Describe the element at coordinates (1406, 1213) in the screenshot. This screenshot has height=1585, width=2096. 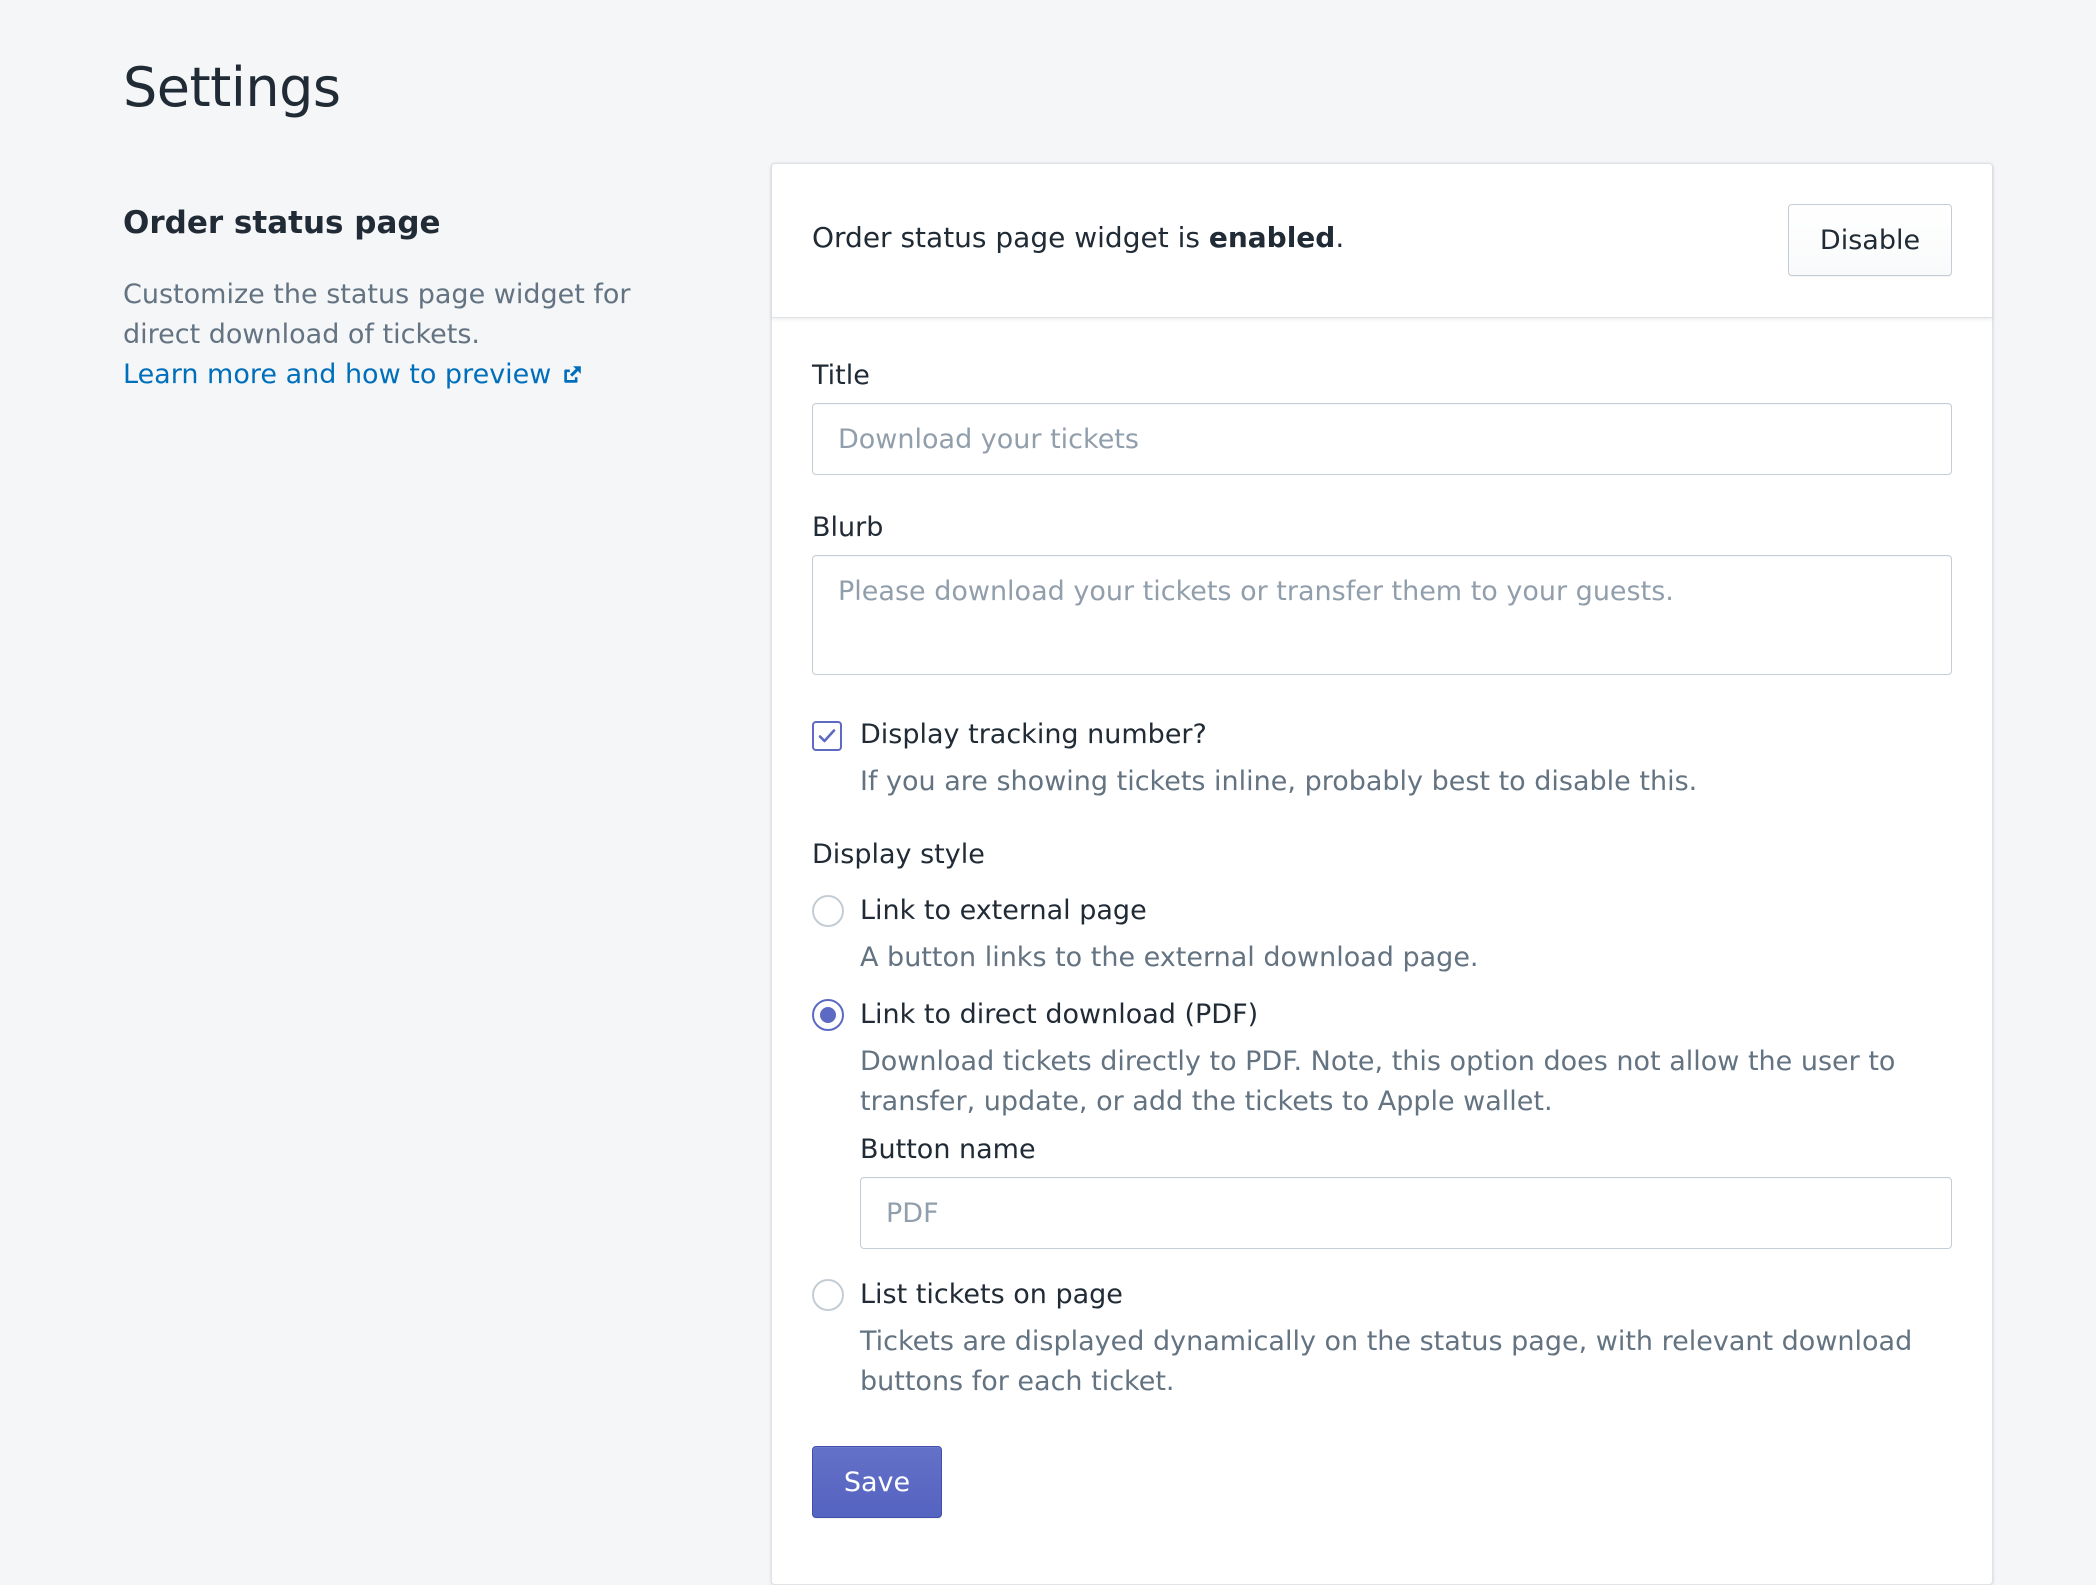
I see `button-name-input` at that location.